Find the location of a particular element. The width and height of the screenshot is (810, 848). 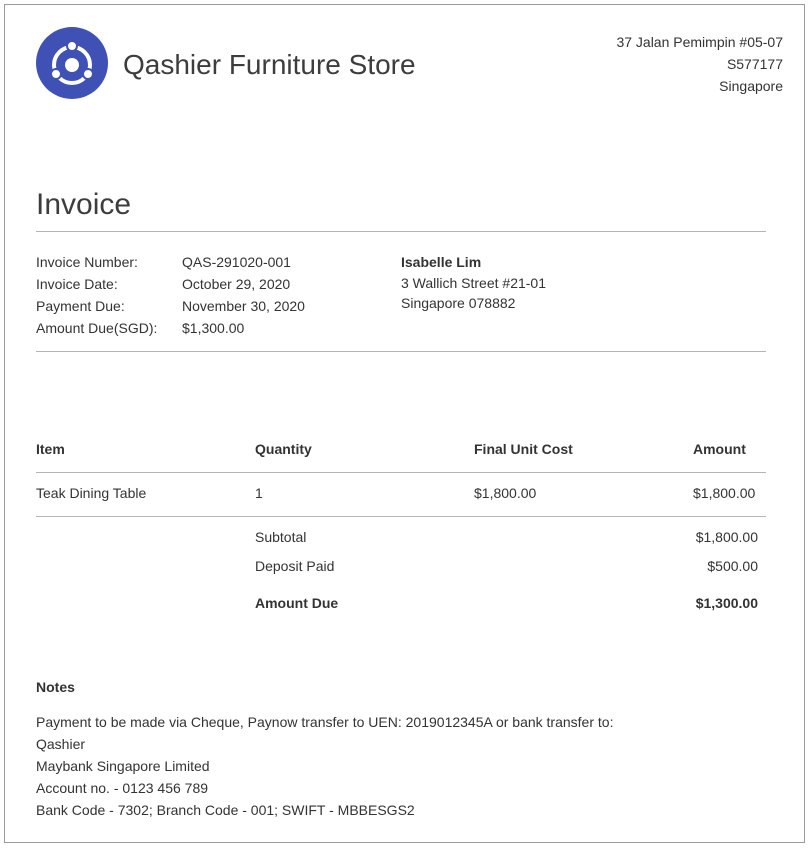

amount-due-value: $1,300.00 is located at coordinates (213, 328).